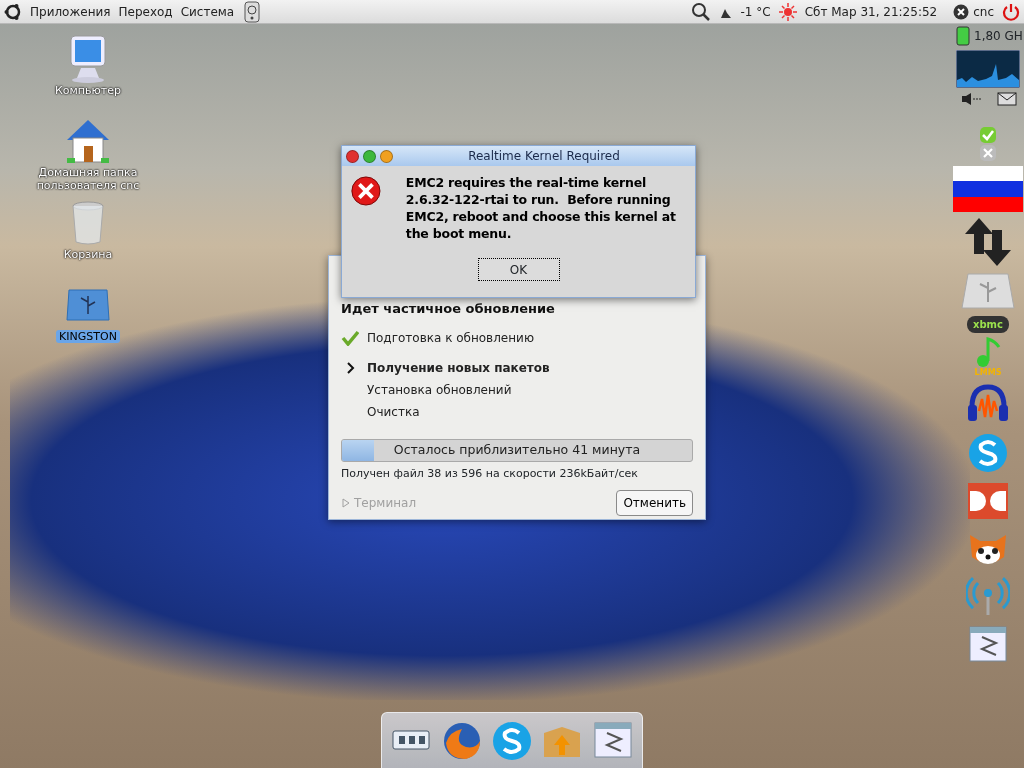 The image size is (1024, 768). What do you see at coordinates (988, 135) in the screenshot?
I see `check-icon` at bounding box center [988, 135].